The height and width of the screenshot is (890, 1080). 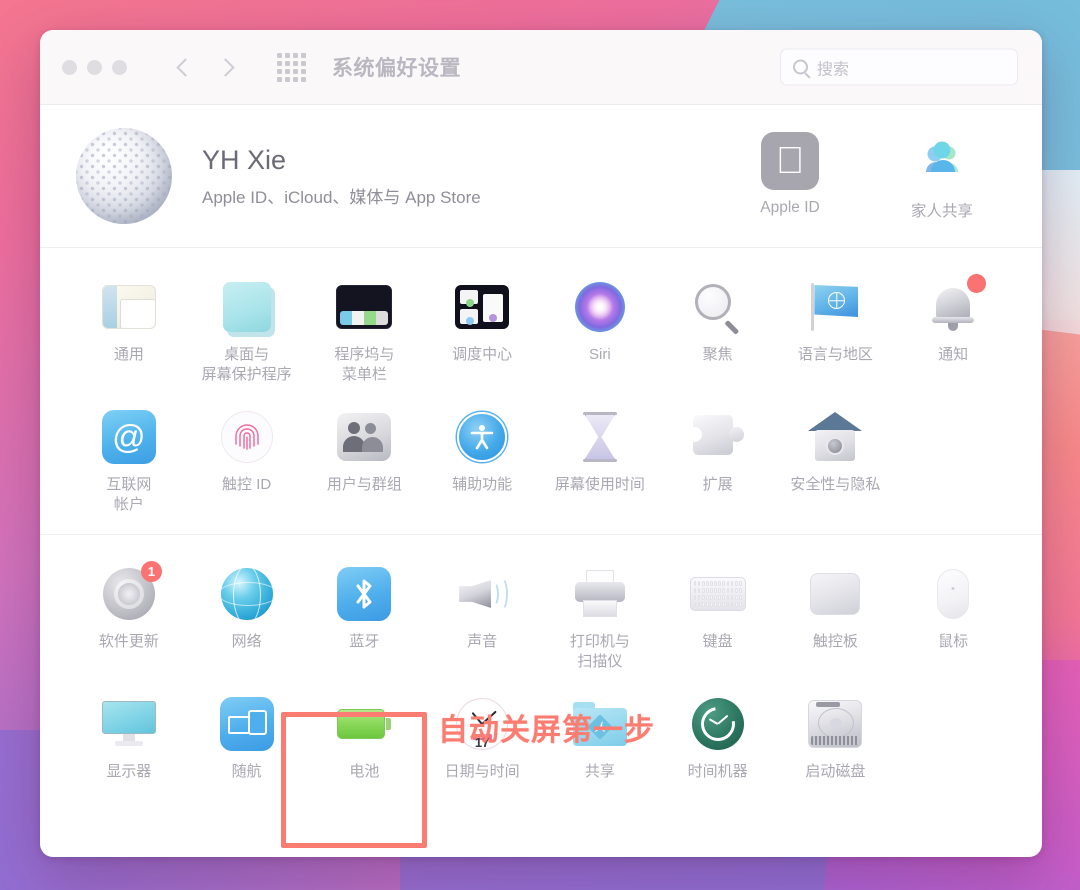 What do you see at coordinates (953, 641) in the screenshot?
I see `pref-label: 鼠标` at bounding box center [953, 641].